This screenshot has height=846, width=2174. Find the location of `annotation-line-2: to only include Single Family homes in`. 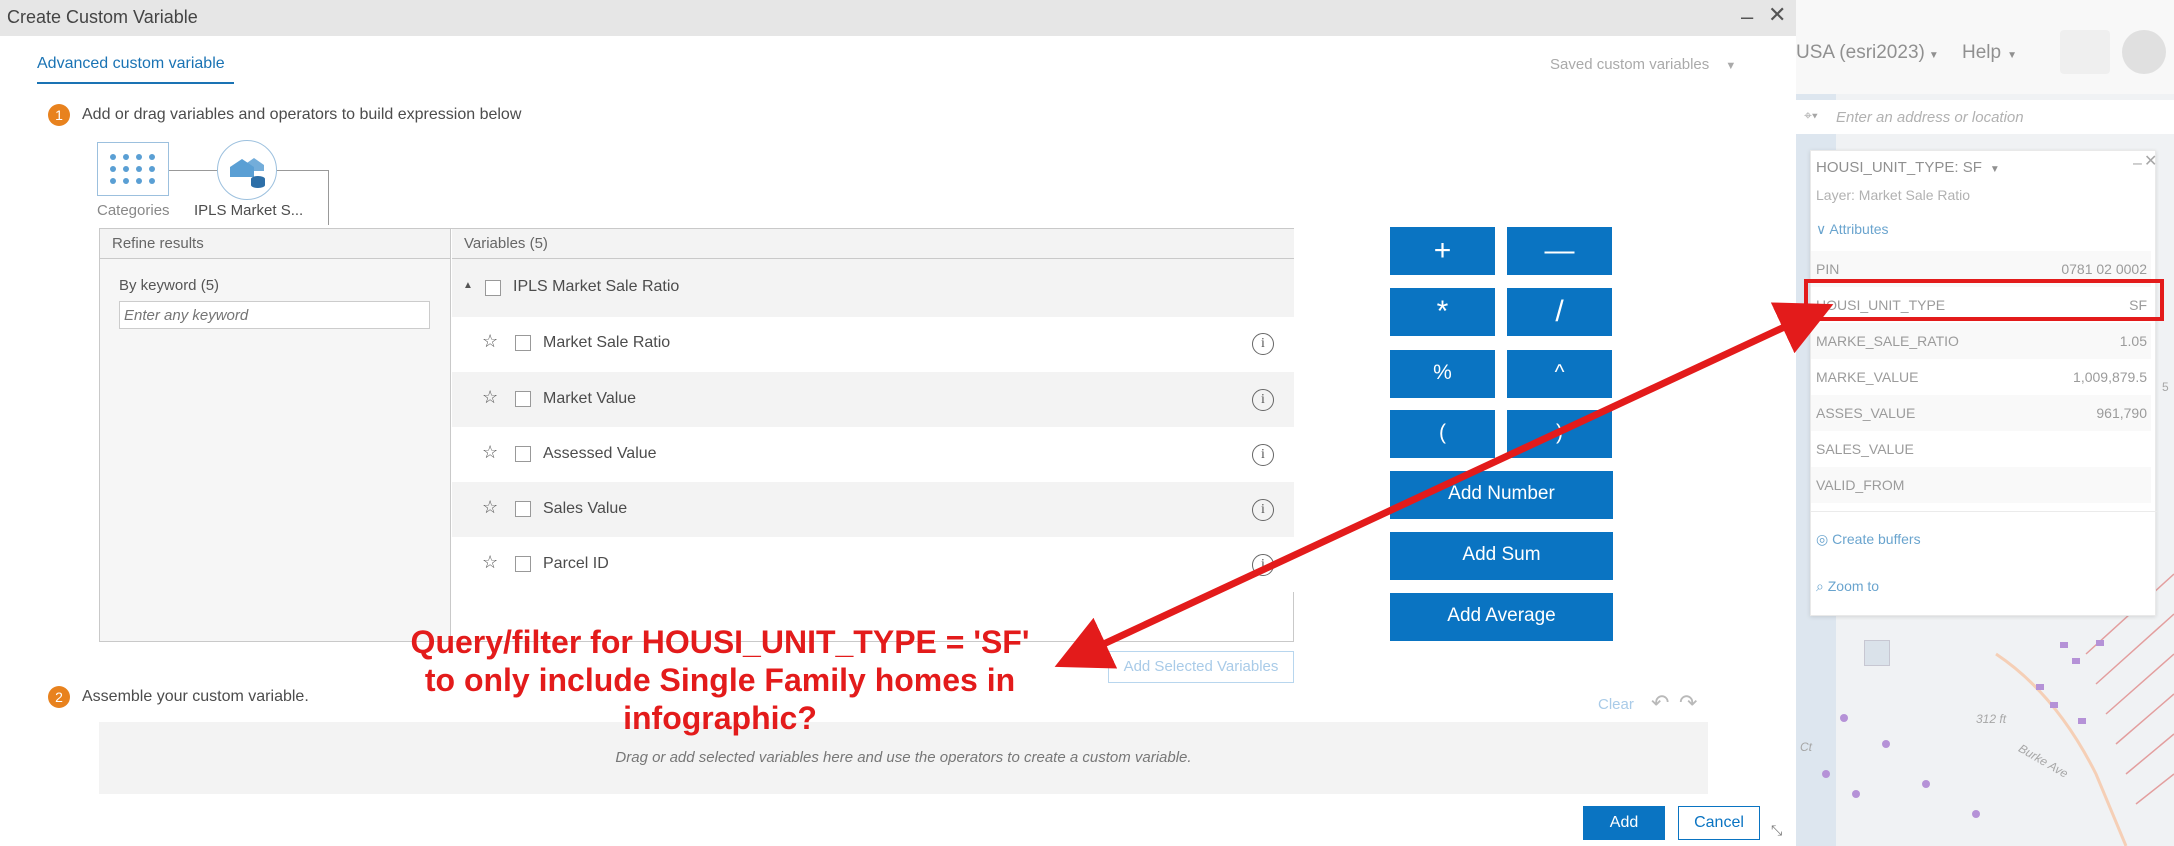

annotation-line-2: to only include Single Family homes in is located at coordinates (720, 680).